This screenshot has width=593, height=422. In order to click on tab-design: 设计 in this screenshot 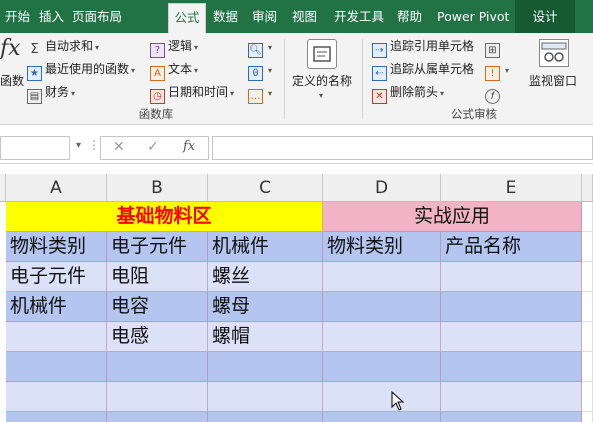, I will do `click(545, 16)`.